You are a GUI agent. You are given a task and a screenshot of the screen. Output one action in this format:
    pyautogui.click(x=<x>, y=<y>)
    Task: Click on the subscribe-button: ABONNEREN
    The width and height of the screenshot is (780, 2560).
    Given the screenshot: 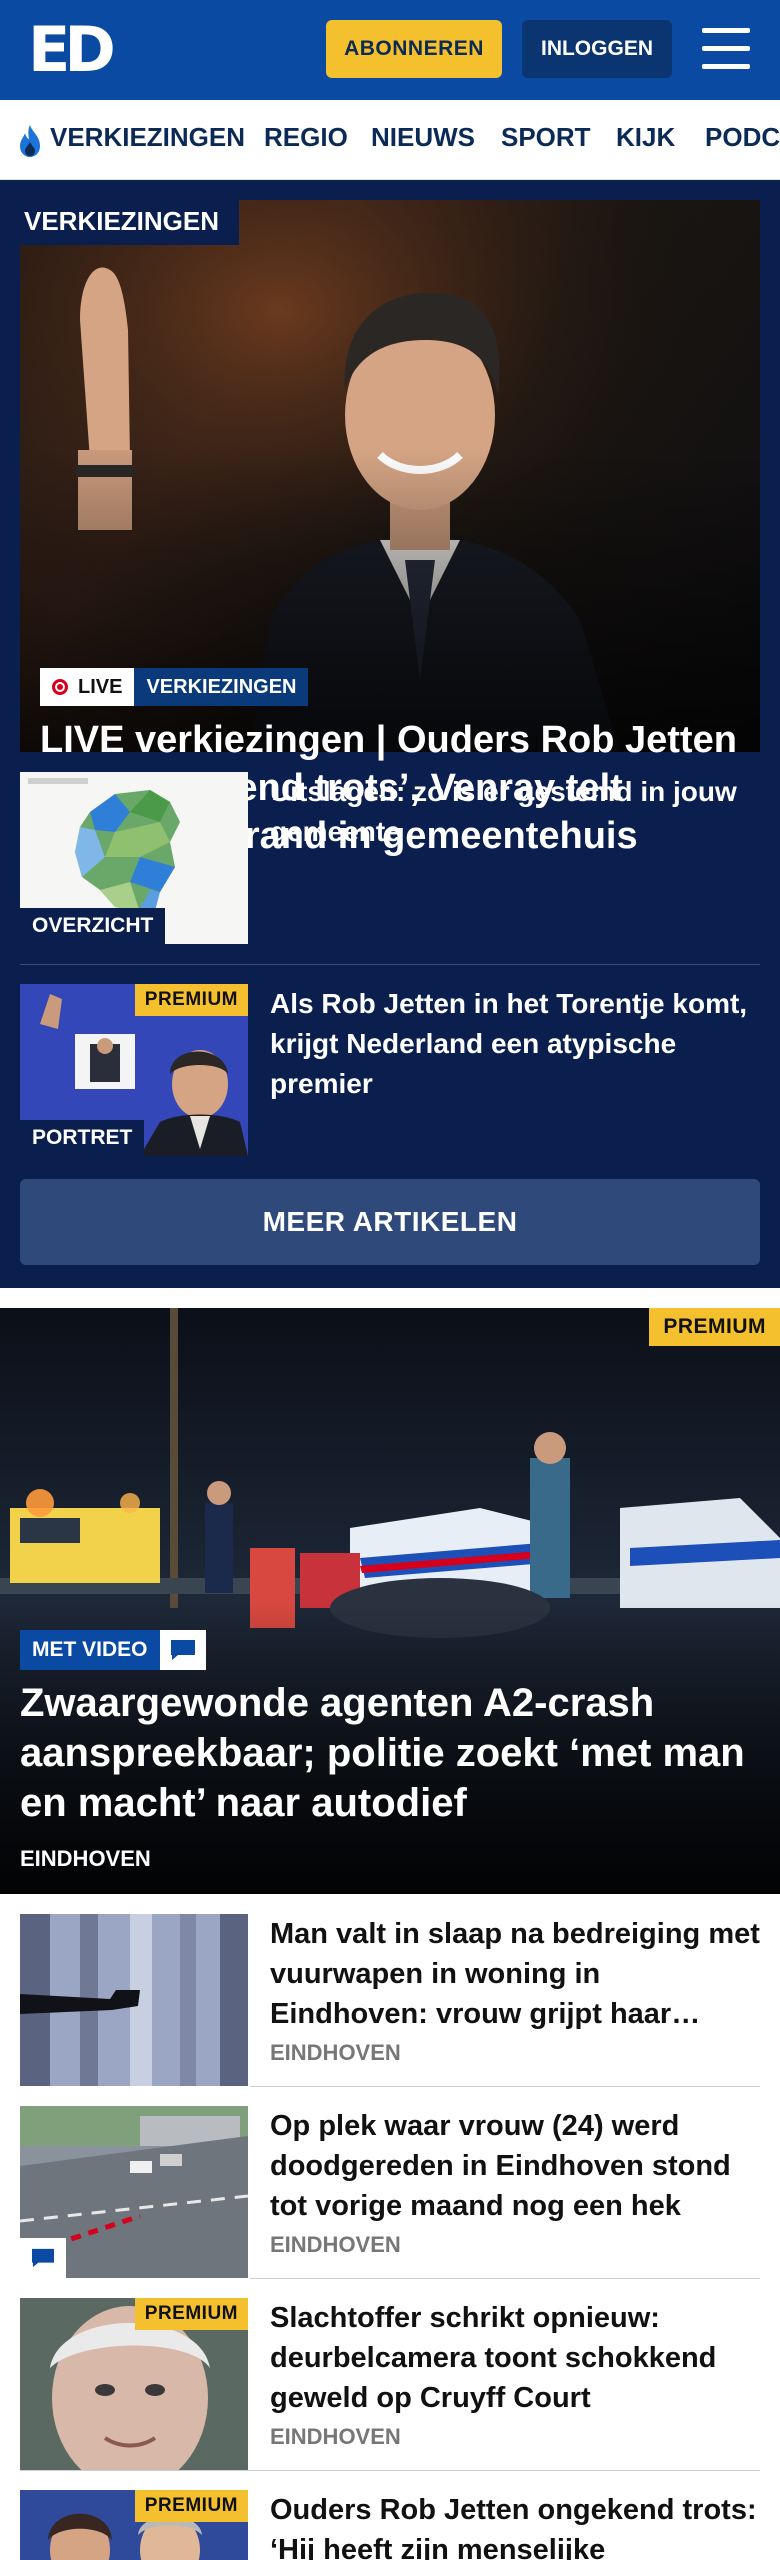 What is the action you would take?
    pyautogui.click(x=414, y=49)
    